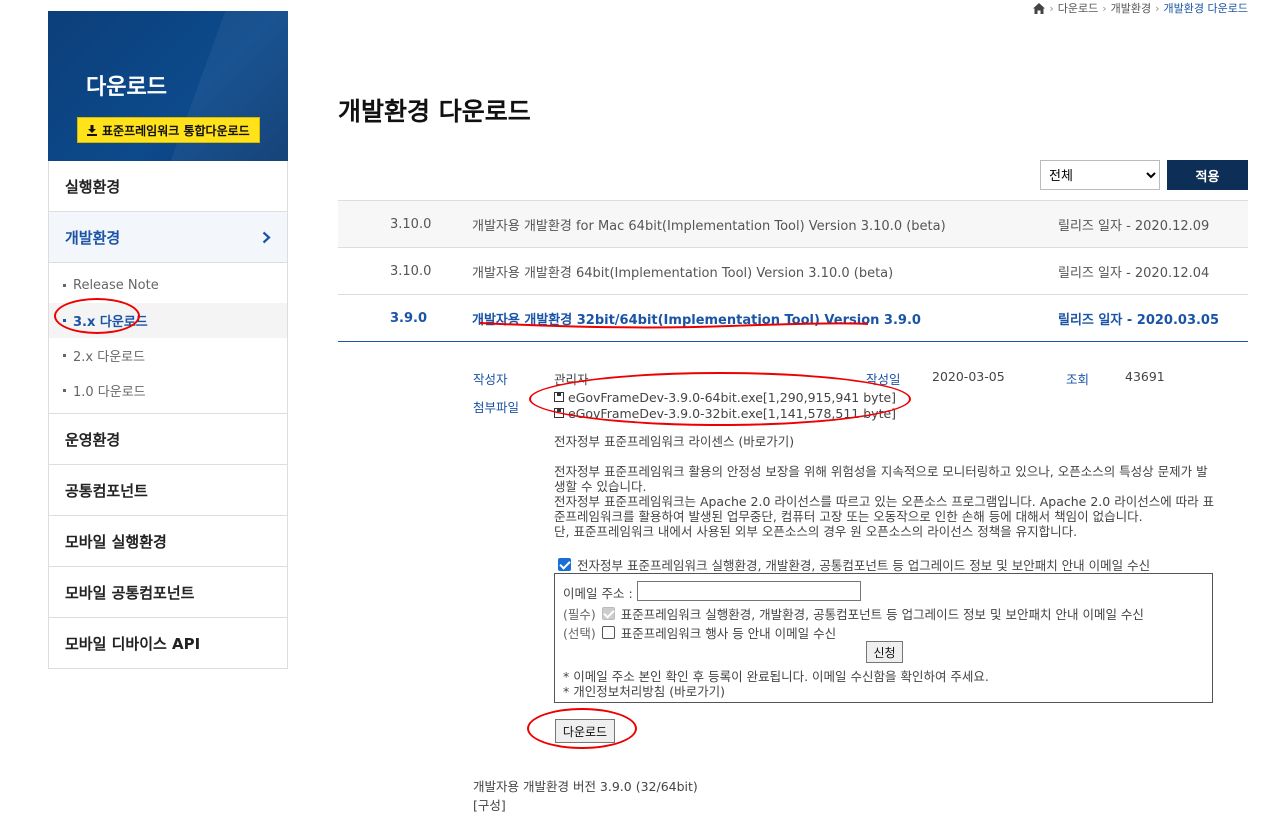  Describe the element at coordinates (168, 237) in the screenshot. I see `sidebar-item-devenv: 개발환경` at that location.